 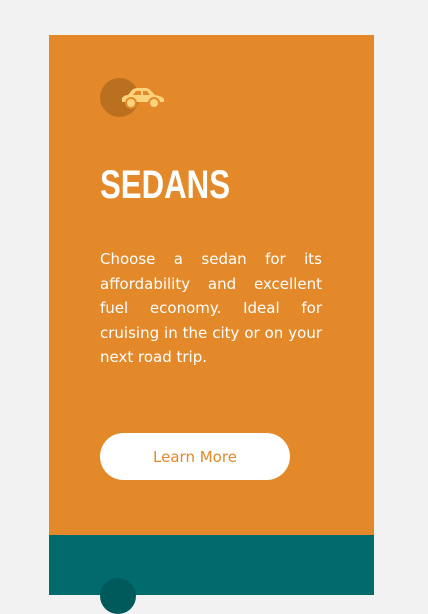 What do you see at coordinates (211, 574) in the screenshot?
I see `next-card` at bounding box center [211, 574].